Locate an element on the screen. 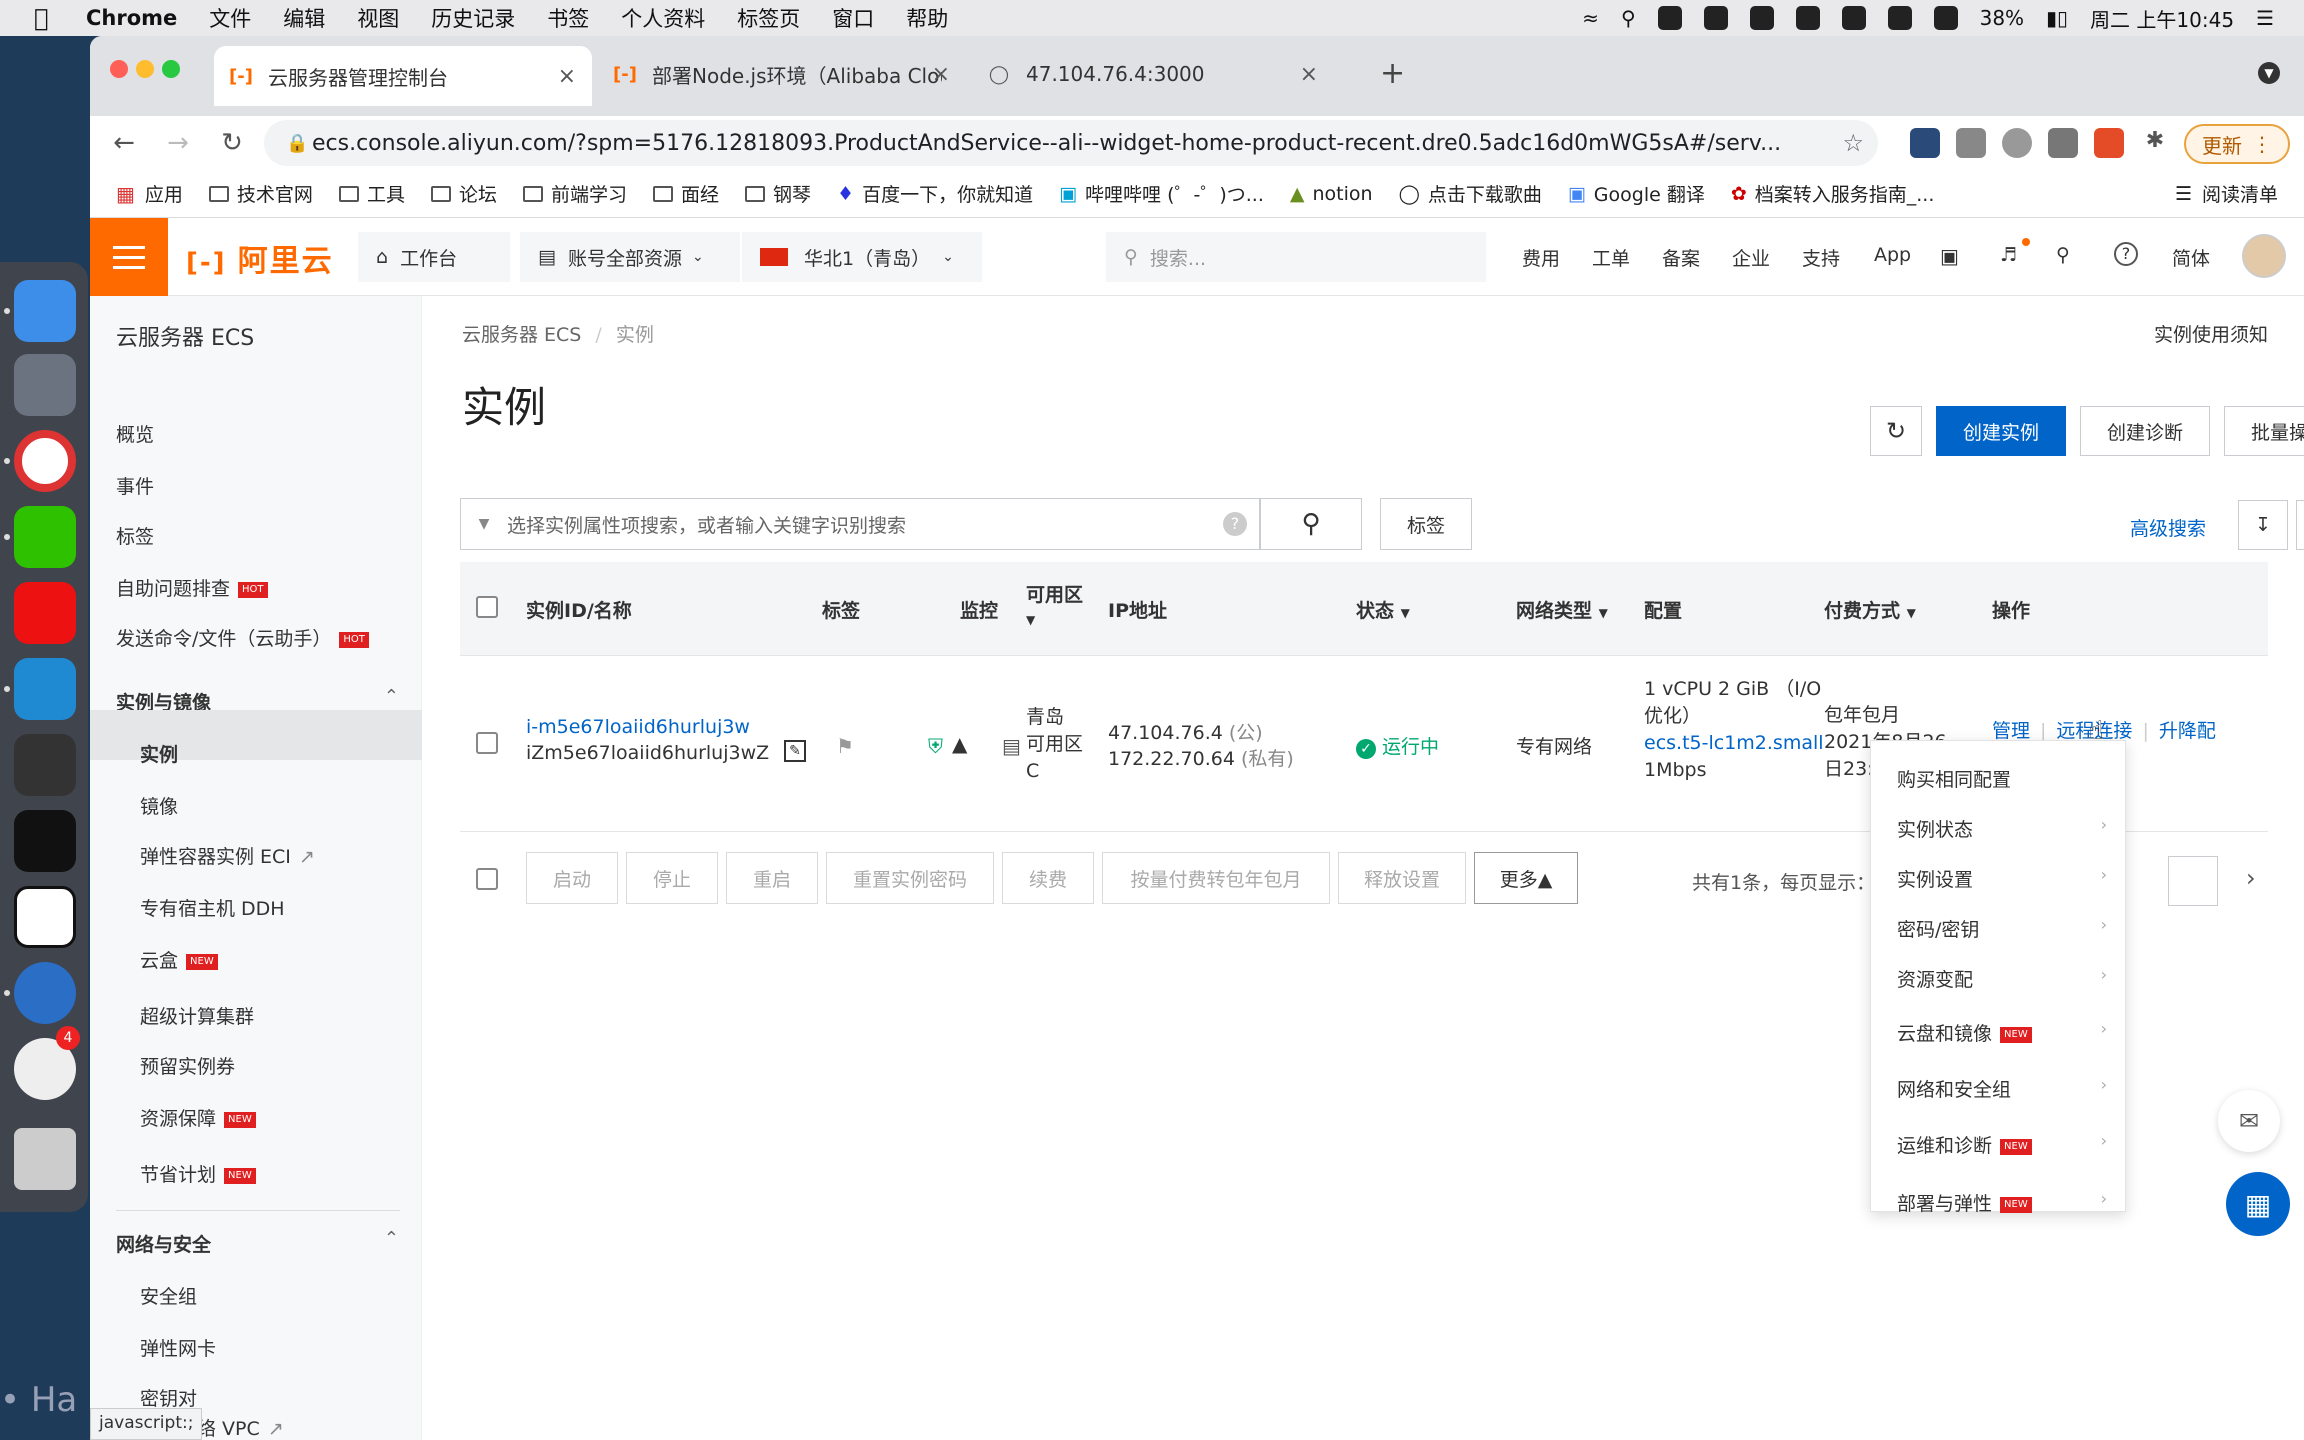  menu-edit: 编辑 is located at coordinates (304, 18).